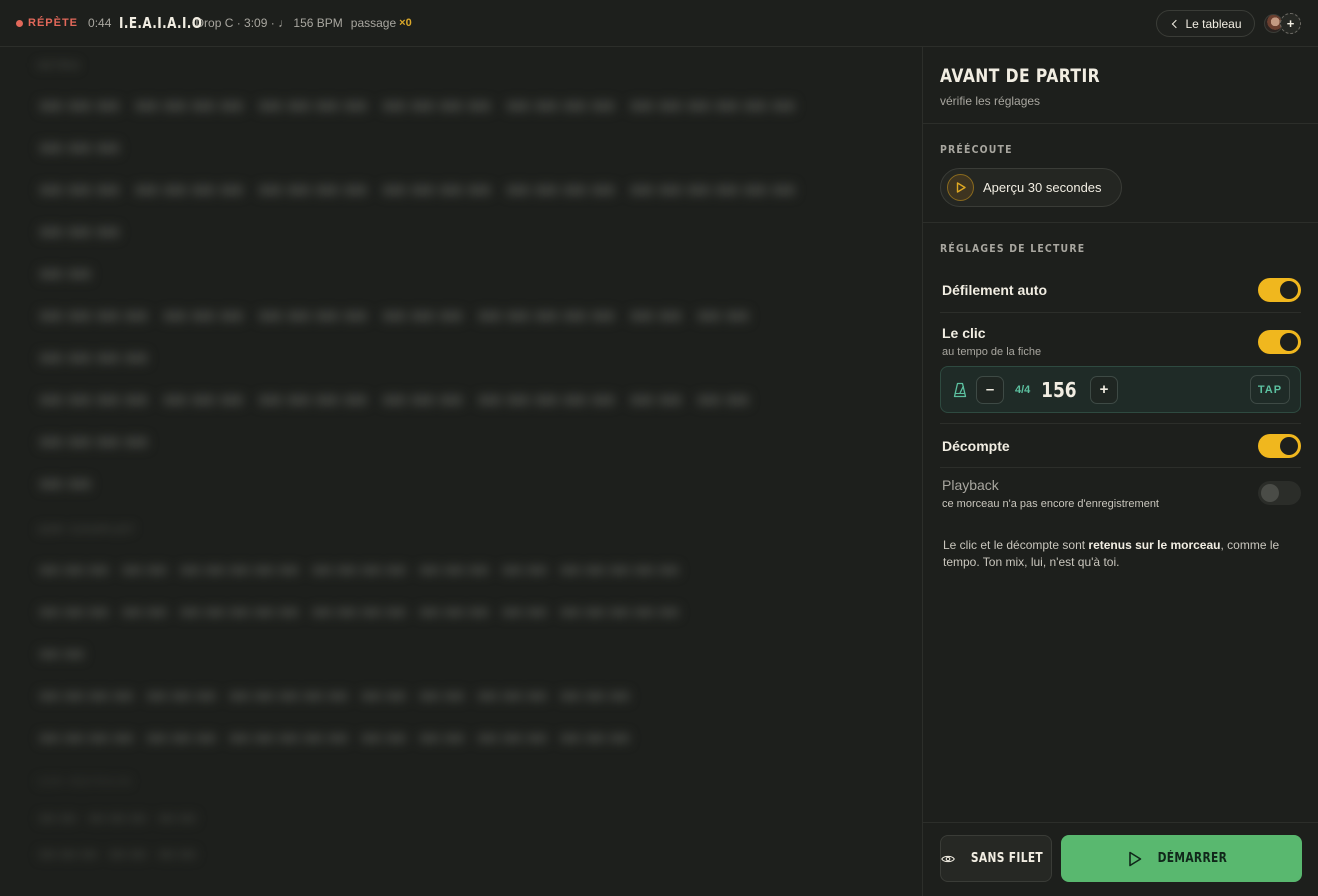  I want to click on setting-sublabel: au tempo de la fiche, so click(992, 352).